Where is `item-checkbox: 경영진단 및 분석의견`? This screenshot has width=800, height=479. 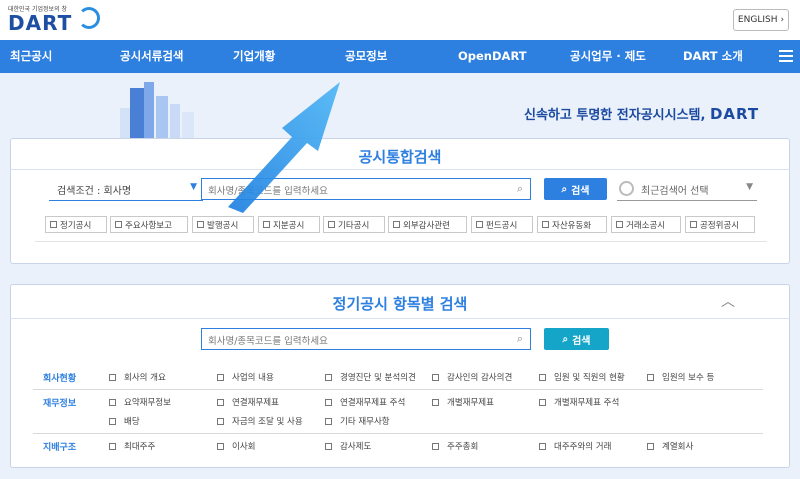
item-checkbox: 경영진단 및 분석의견 is located at coordinates (370, 377).